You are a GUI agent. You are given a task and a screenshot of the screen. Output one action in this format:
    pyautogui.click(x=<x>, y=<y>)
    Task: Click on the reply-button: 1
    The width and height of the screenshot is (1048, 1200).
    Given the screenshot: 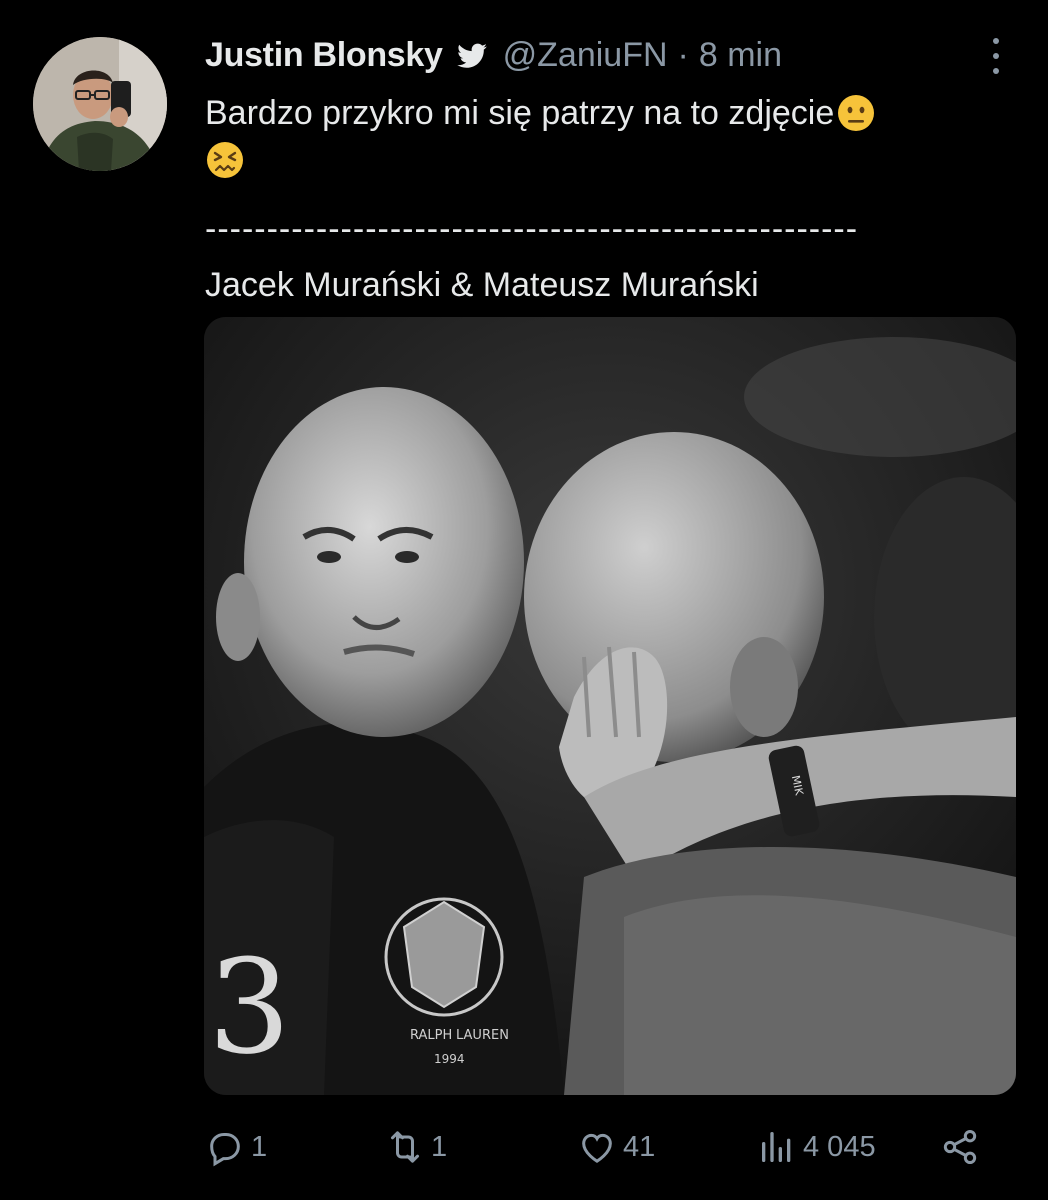 What is the action you would take?
    pyautogui.click(x=236, y=1147)
    